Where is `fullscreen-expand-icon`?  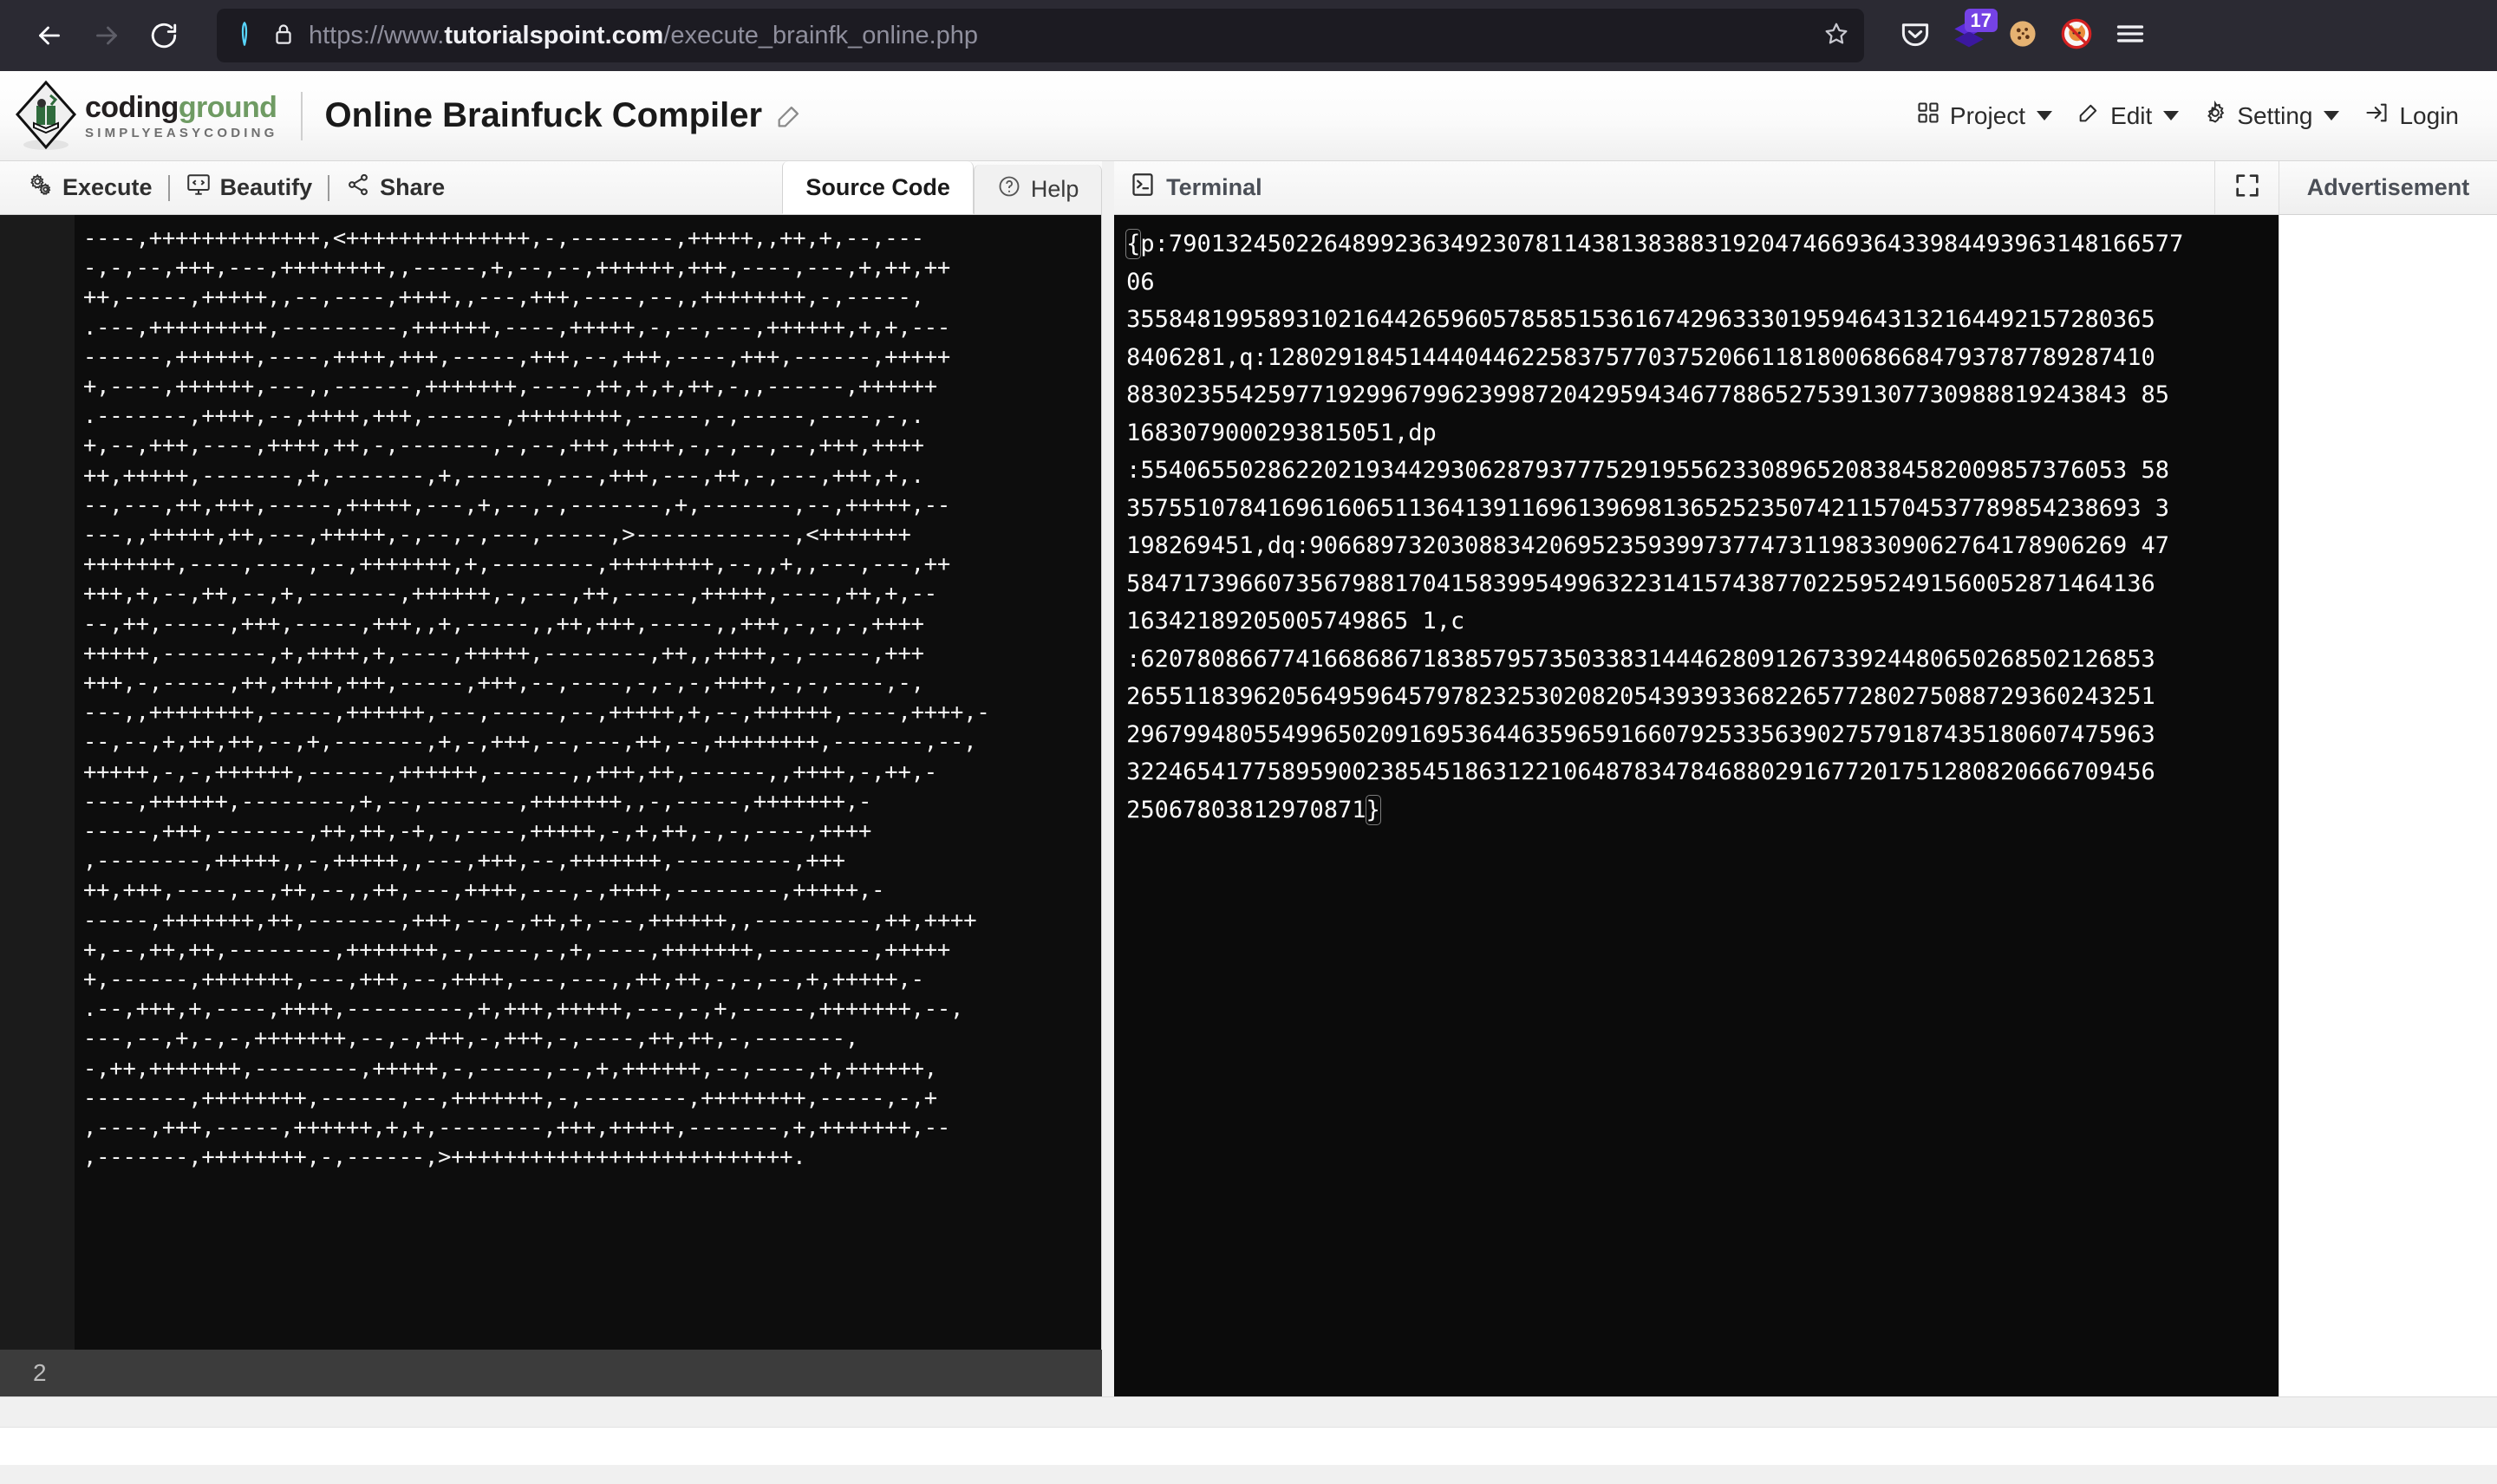 fullscreen-expand-icon is located at coordinates (2247, 188).